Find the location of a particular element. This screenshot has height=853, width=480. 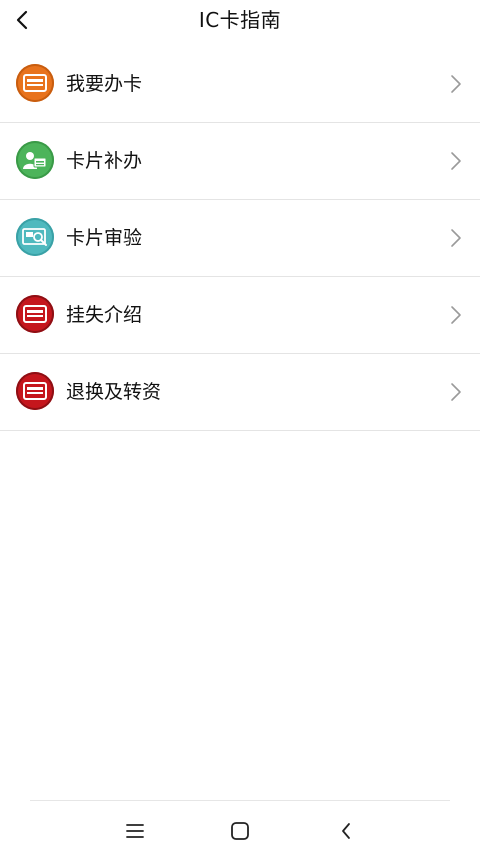

list-item-inspect-card: 卡片审验 is located at coordinates (240, 238).